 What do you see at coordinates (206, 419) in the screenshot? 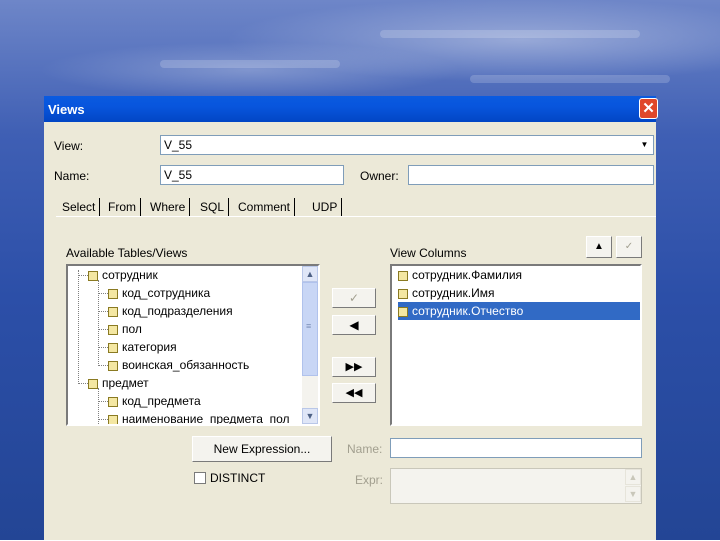
I see `tree-node-label: наименование_предмета_пол` at bounding box center [206, 419].